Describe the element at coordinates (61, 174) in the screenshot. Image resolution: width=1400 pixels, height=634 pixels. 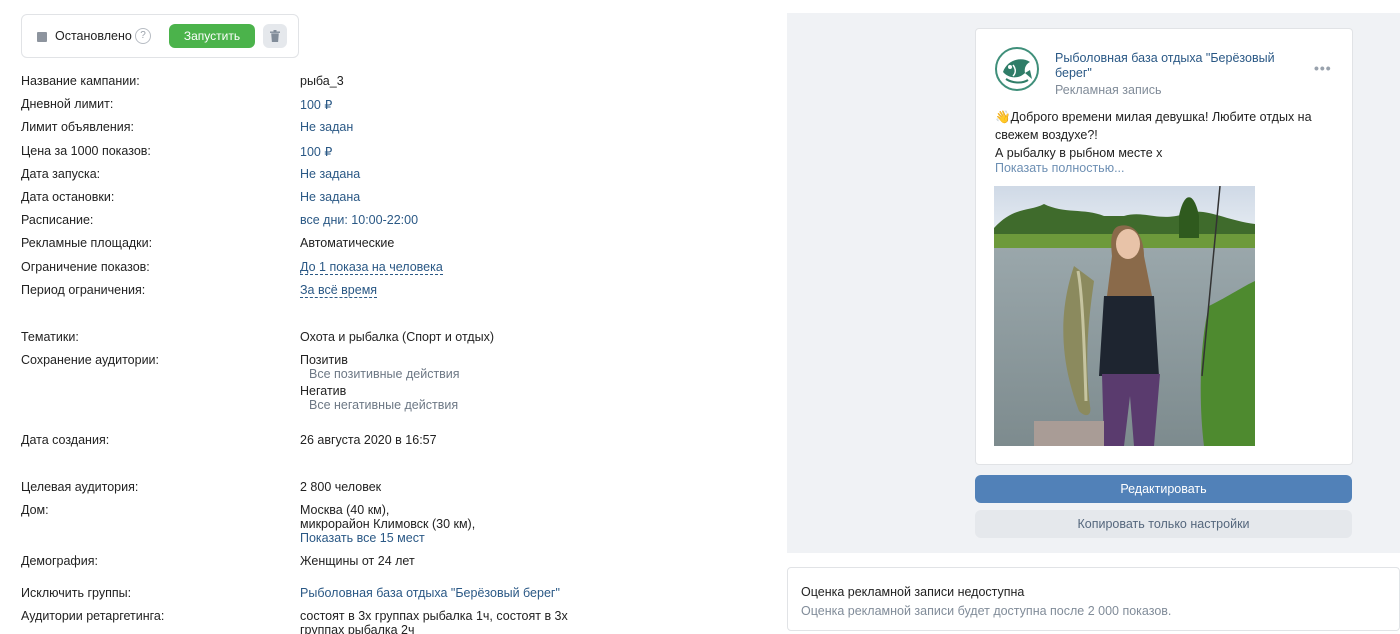
I see `detail-label: Дата запуска:` at that location.